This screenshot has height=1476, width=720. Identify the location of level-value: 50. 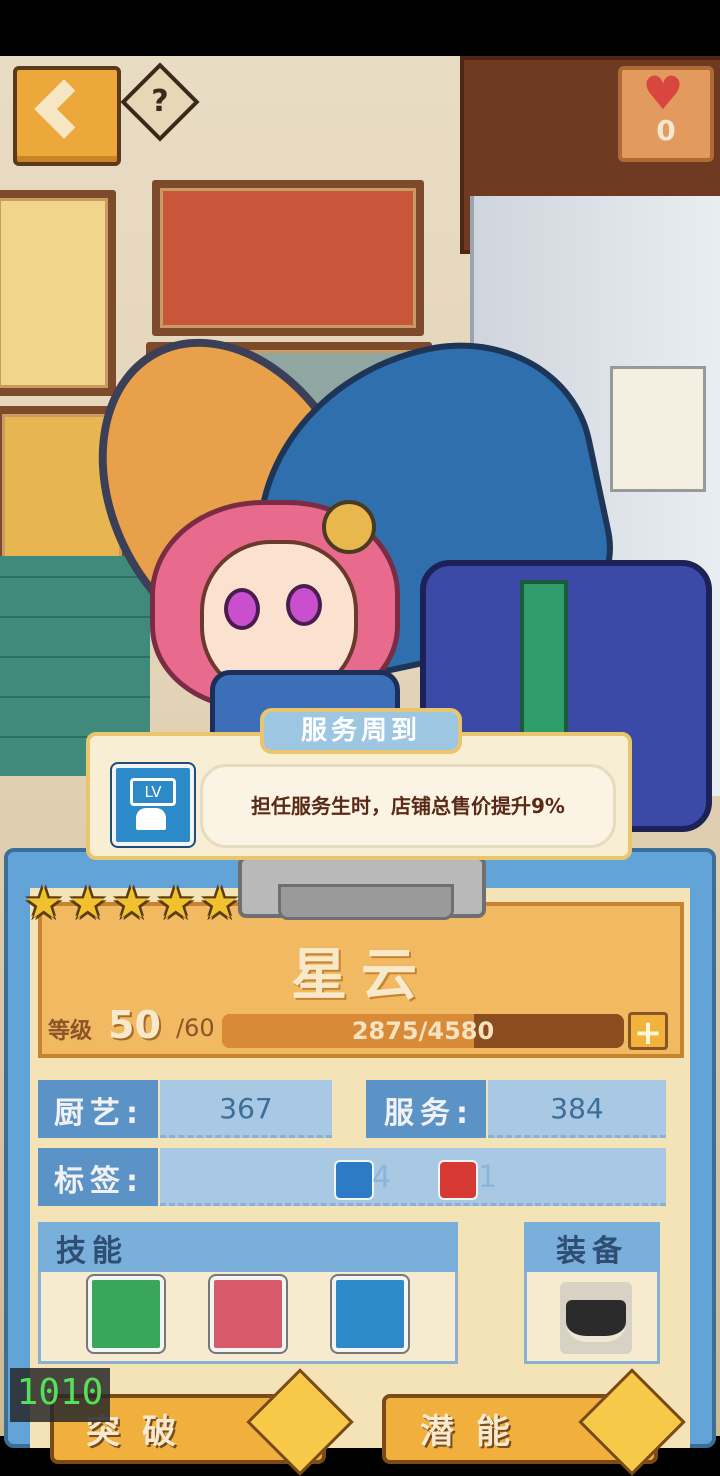
(134, 1025).